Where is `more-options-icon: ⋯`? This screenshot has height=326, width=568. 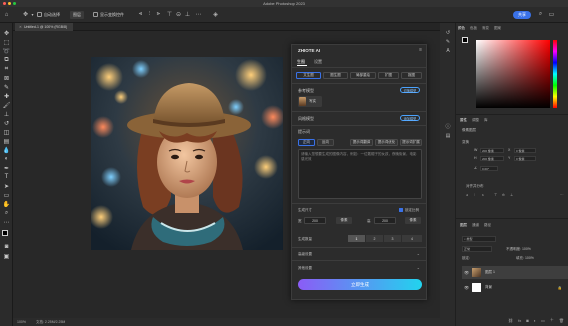 more-options-icon: ⋯ is located at coordinates (198, 14).